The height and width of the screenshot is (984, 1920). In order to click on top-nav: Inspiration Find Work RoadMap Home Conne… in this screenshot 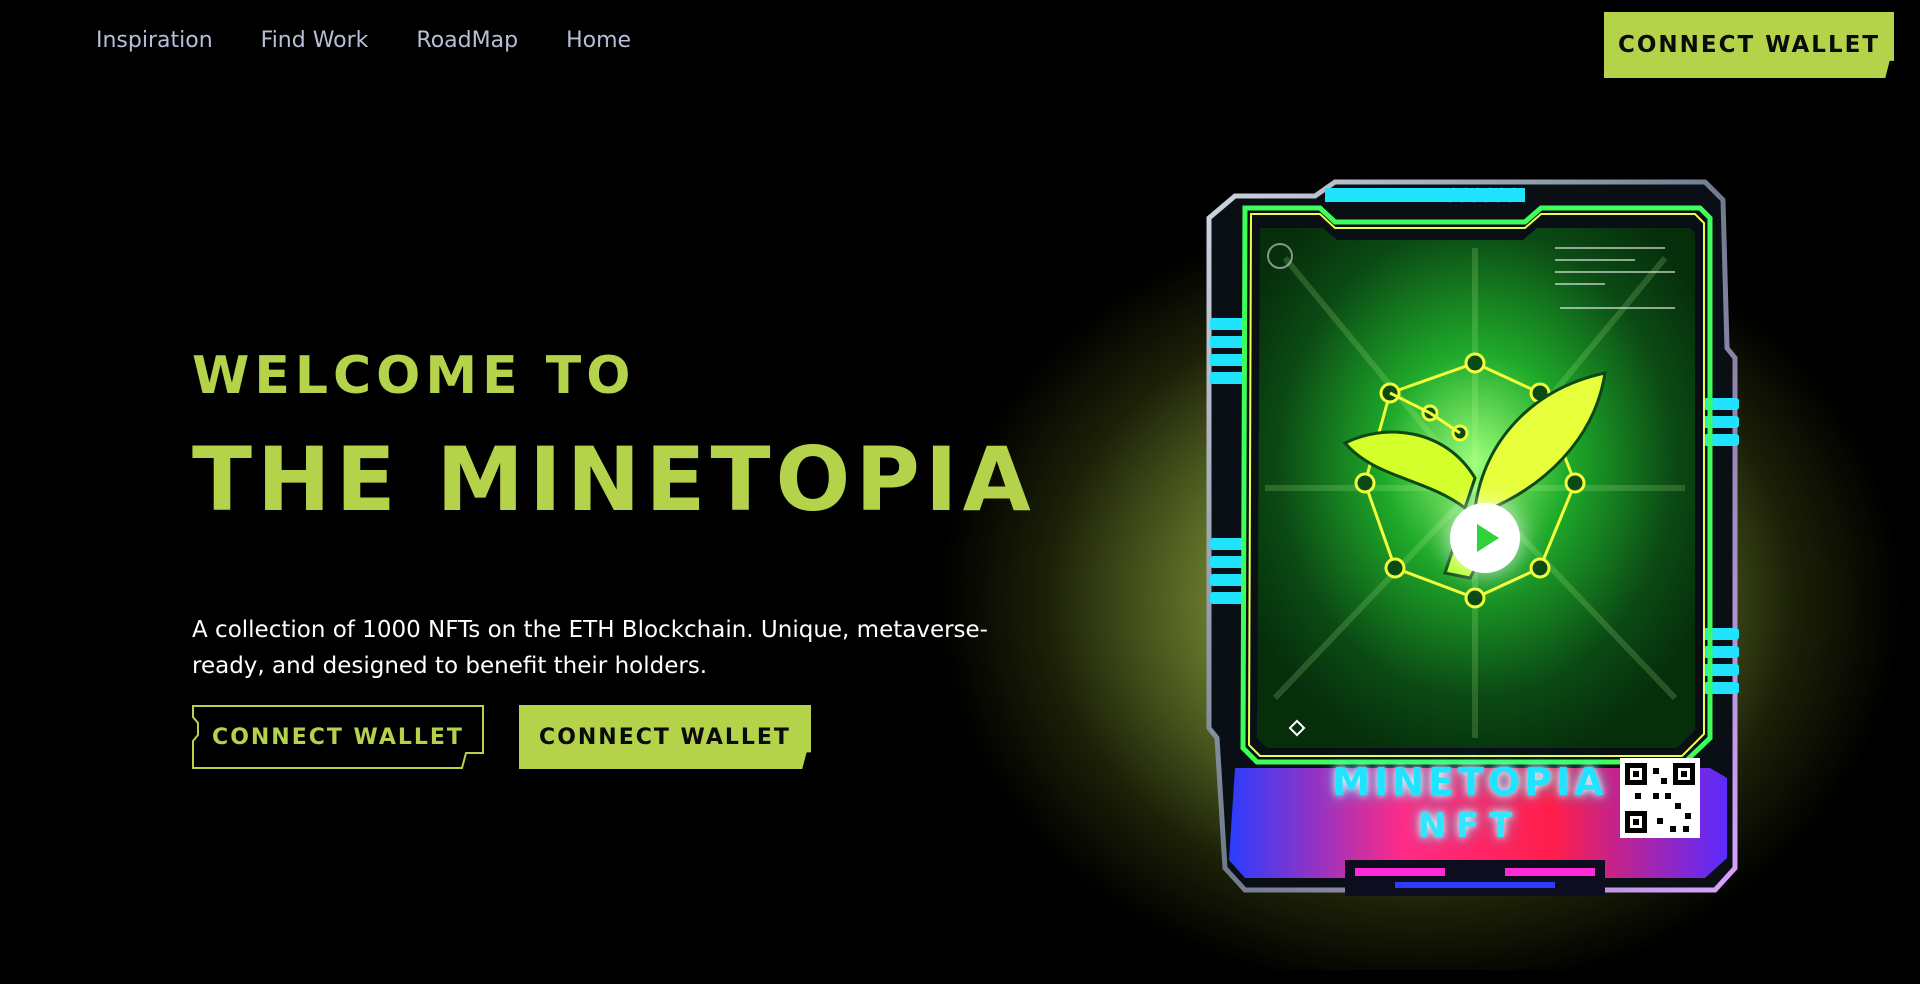, I will do `click(960, 44)`.